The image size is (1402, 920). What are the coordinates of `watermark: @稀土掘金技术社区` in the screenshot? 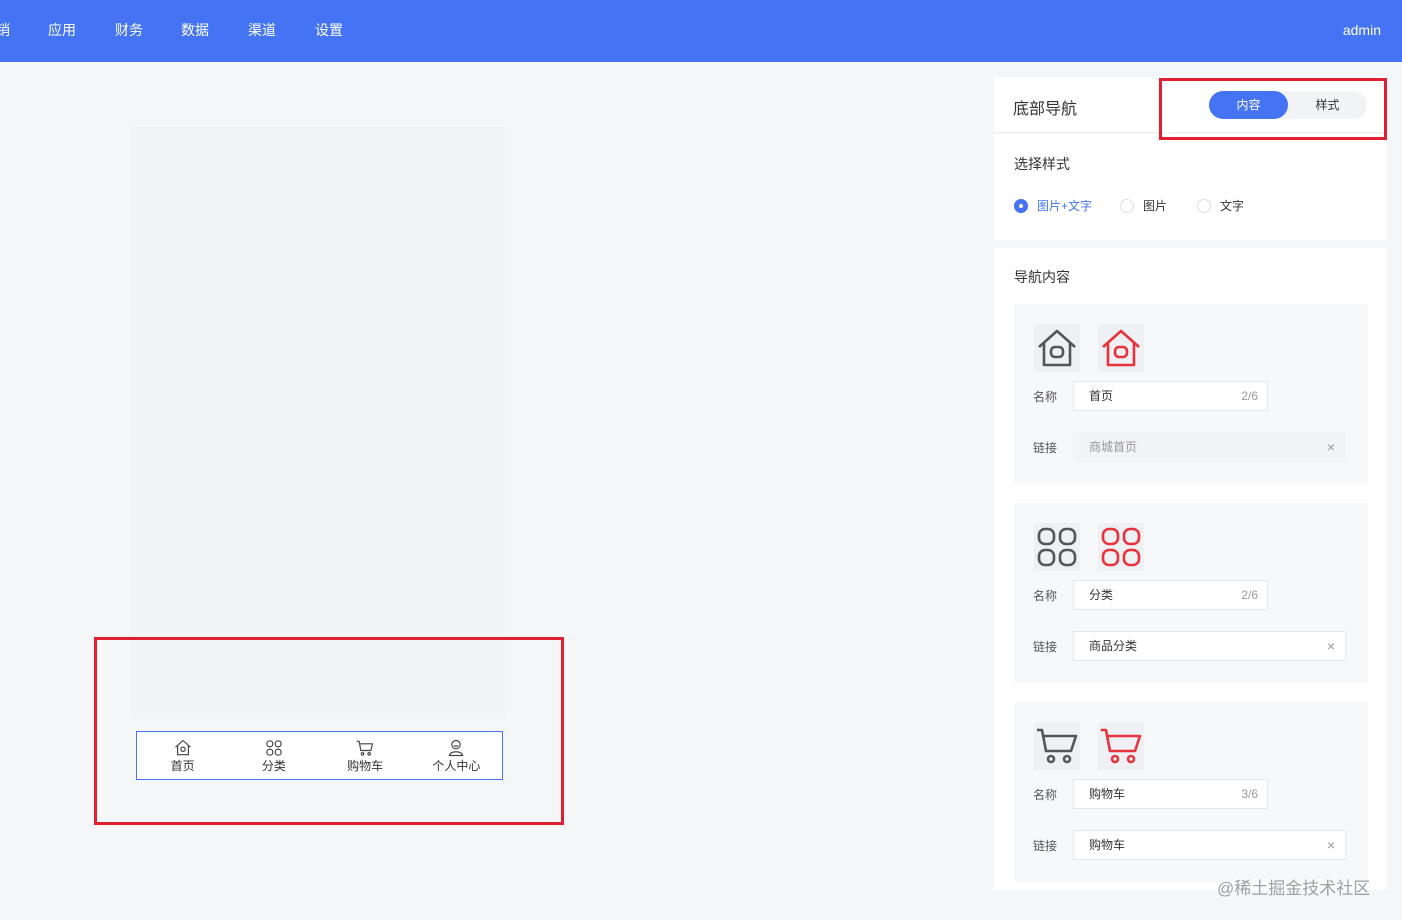 It's located at (1294, 888).